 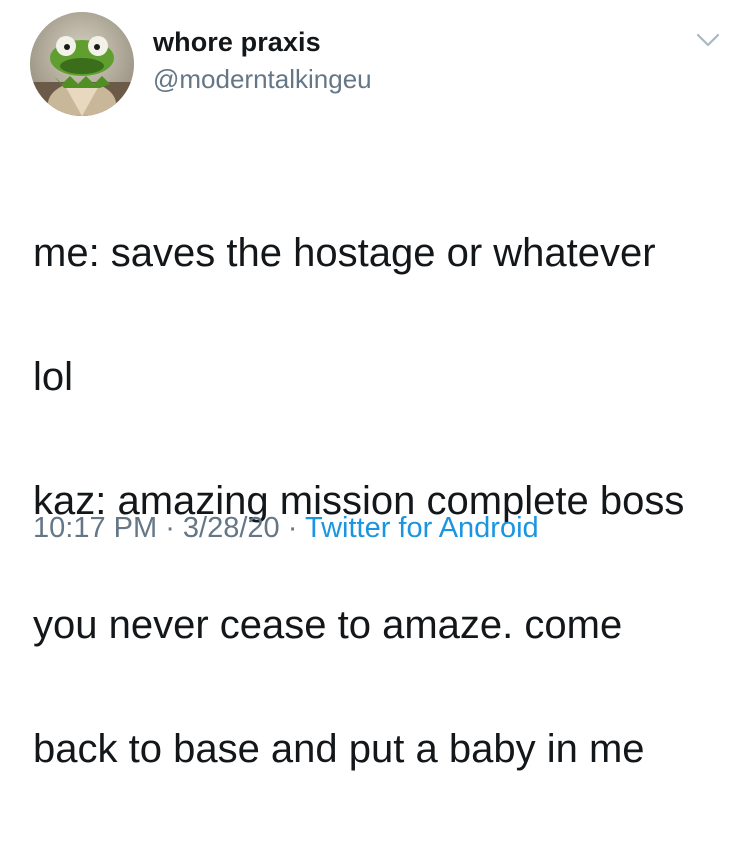 What do you see at coordinates (53, 377) in the screenshot?
I see `tweet-text-line: lol` at bounding box center [53, 377].